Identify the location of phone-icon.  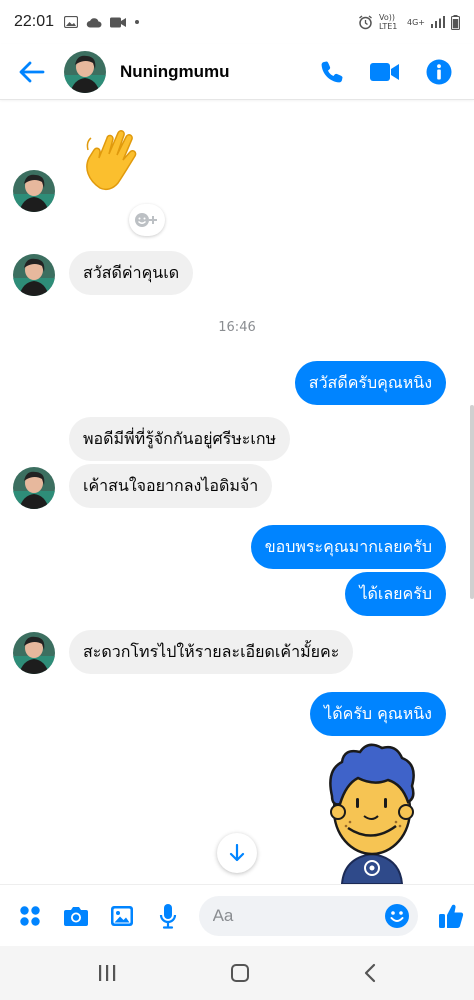
(332, 72).